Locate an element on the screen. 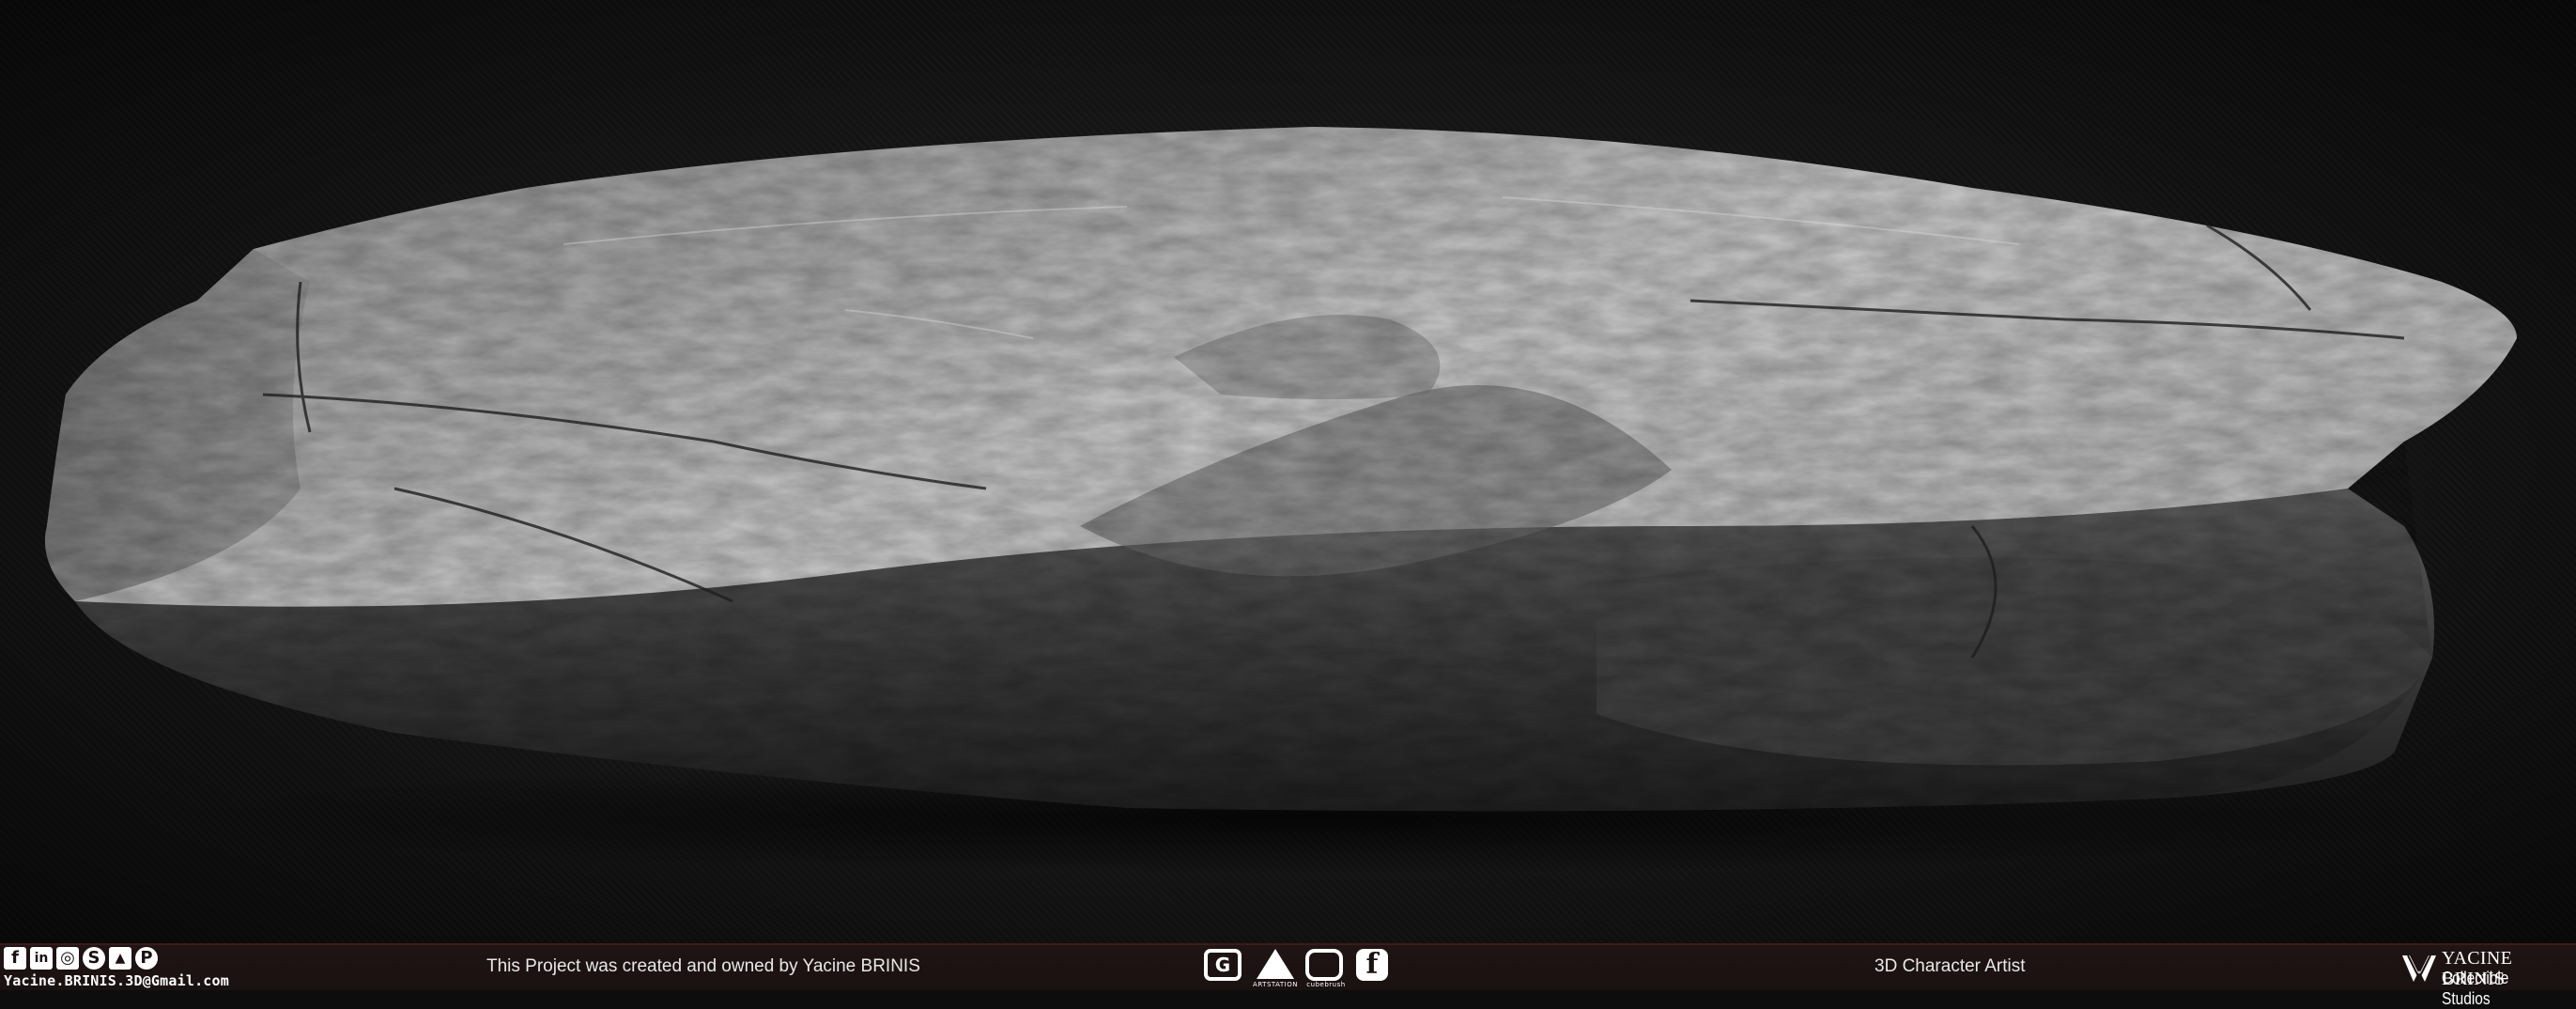  linkedin-icon: in is located at coordinates (41, 958).